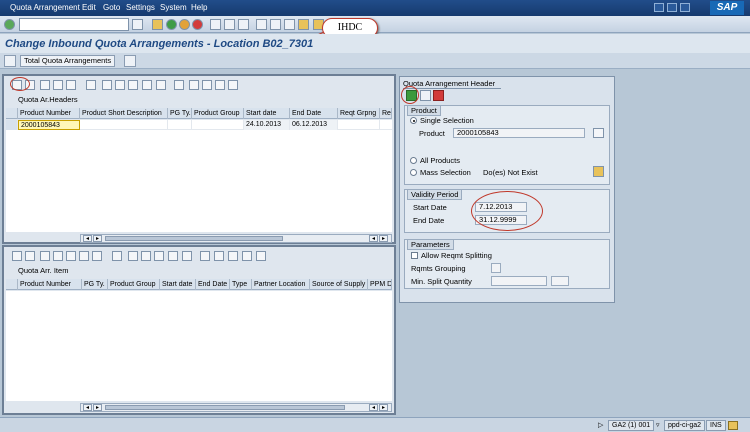 The width and height of the screenshot is (750, 432). What do you see at coordinates (452, 84) in the screenshot?
I see `header-tab: Quota Arrangement Header` at bounding box center [452, 84].